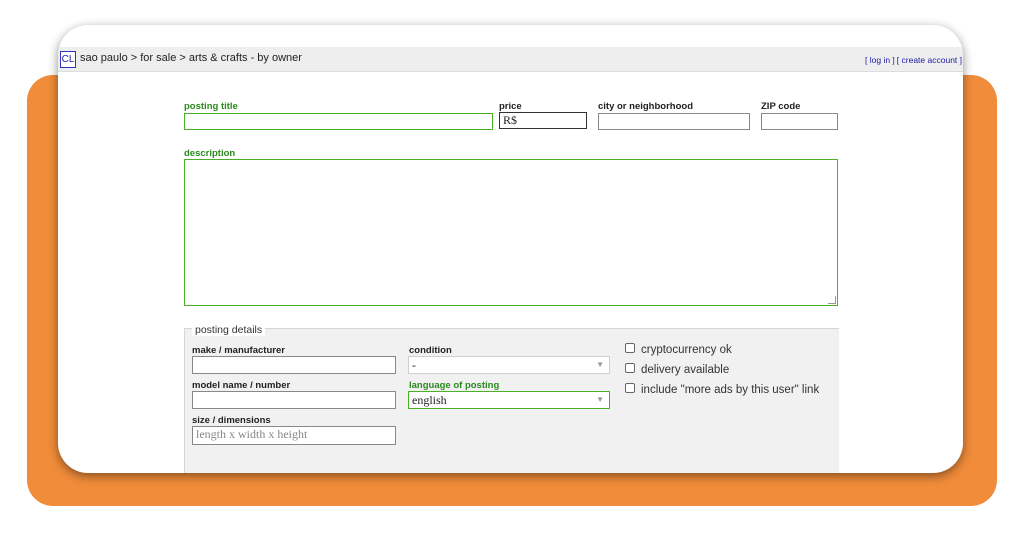  What do you see at coordinates (210, 153) in the screenshot?
I see `description-label: description` at bounding box center [210, 153].